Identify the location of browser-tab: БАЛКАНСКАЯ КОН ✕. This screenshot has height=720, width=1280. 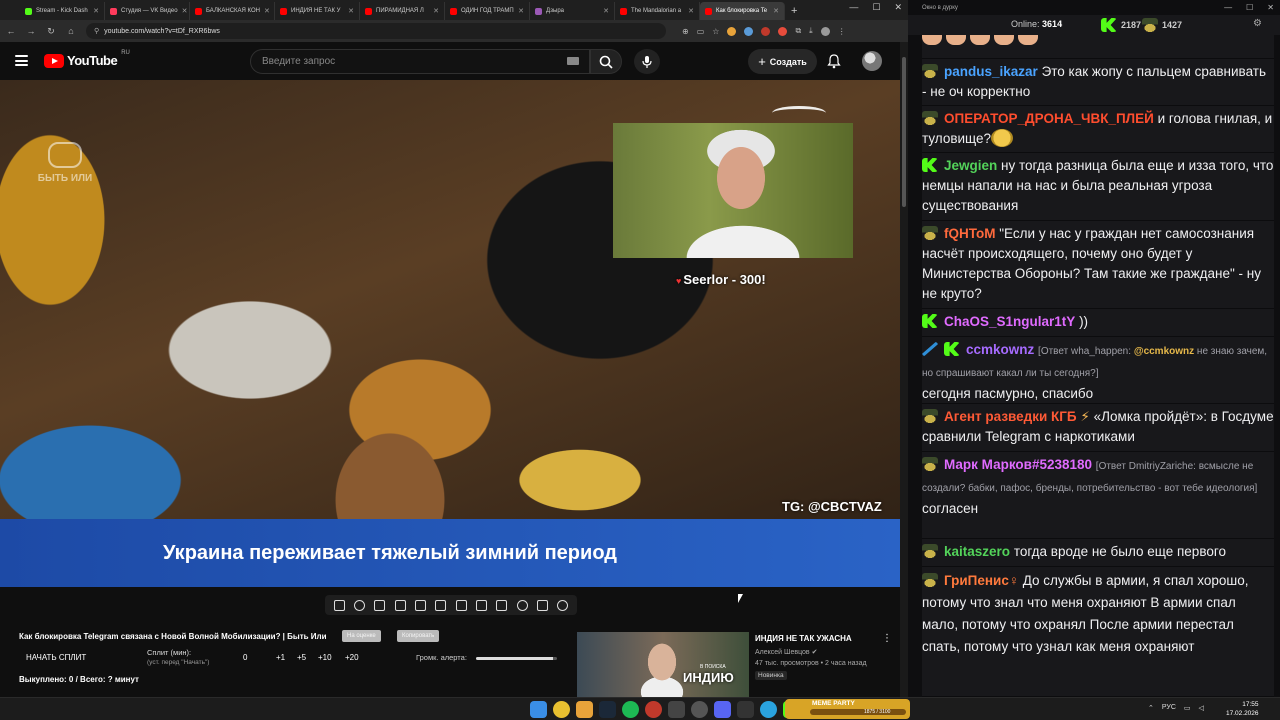
(232, 11).